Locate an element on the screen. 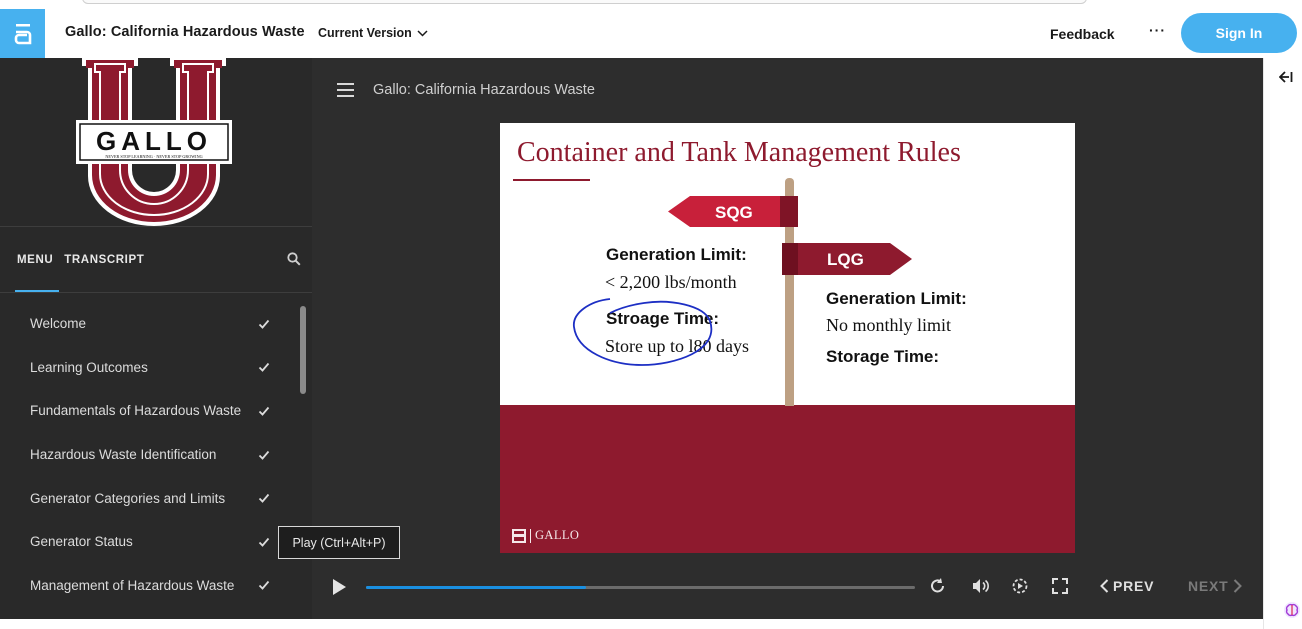 This screenshot has width=1302, height=629. sqg-sign-label: SQG is located at coordinates (734, 212).